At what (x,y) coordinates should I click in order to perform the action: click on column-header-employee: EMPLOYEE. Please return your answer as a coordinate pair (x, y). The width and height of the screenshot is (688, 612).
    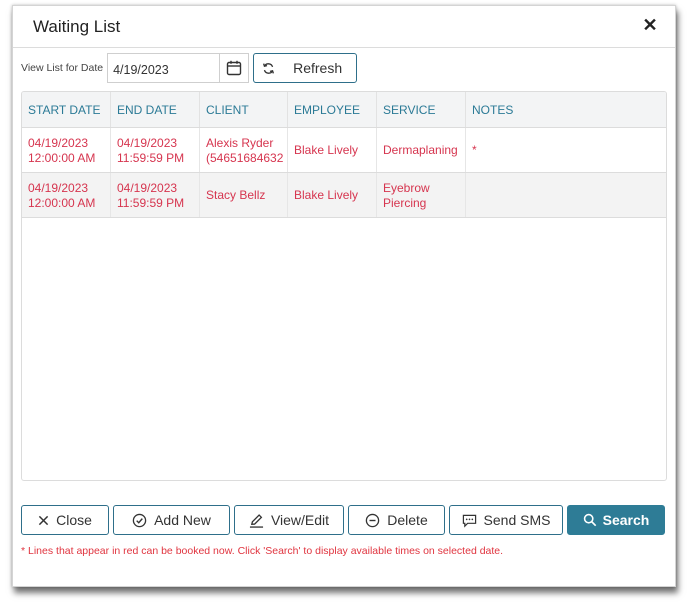
    Looking at the image, I should click on (332, 109).